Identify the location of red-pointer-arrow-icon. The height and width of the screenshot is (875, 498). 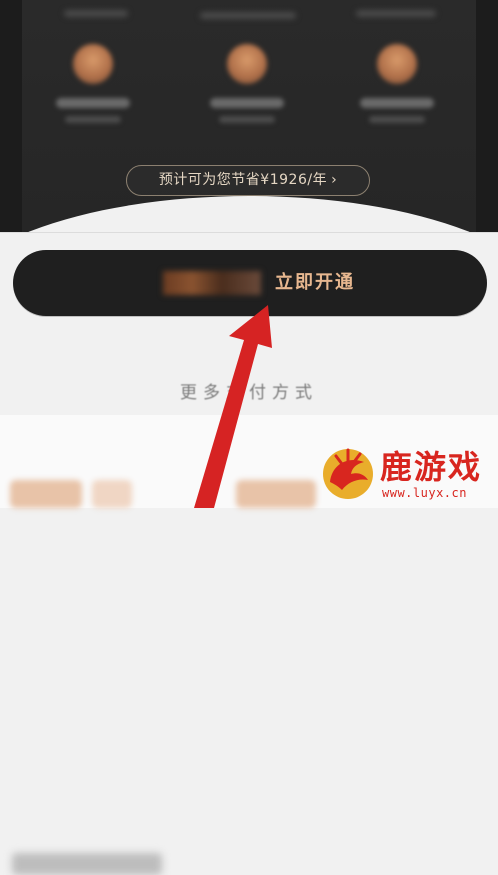
(233, 406).